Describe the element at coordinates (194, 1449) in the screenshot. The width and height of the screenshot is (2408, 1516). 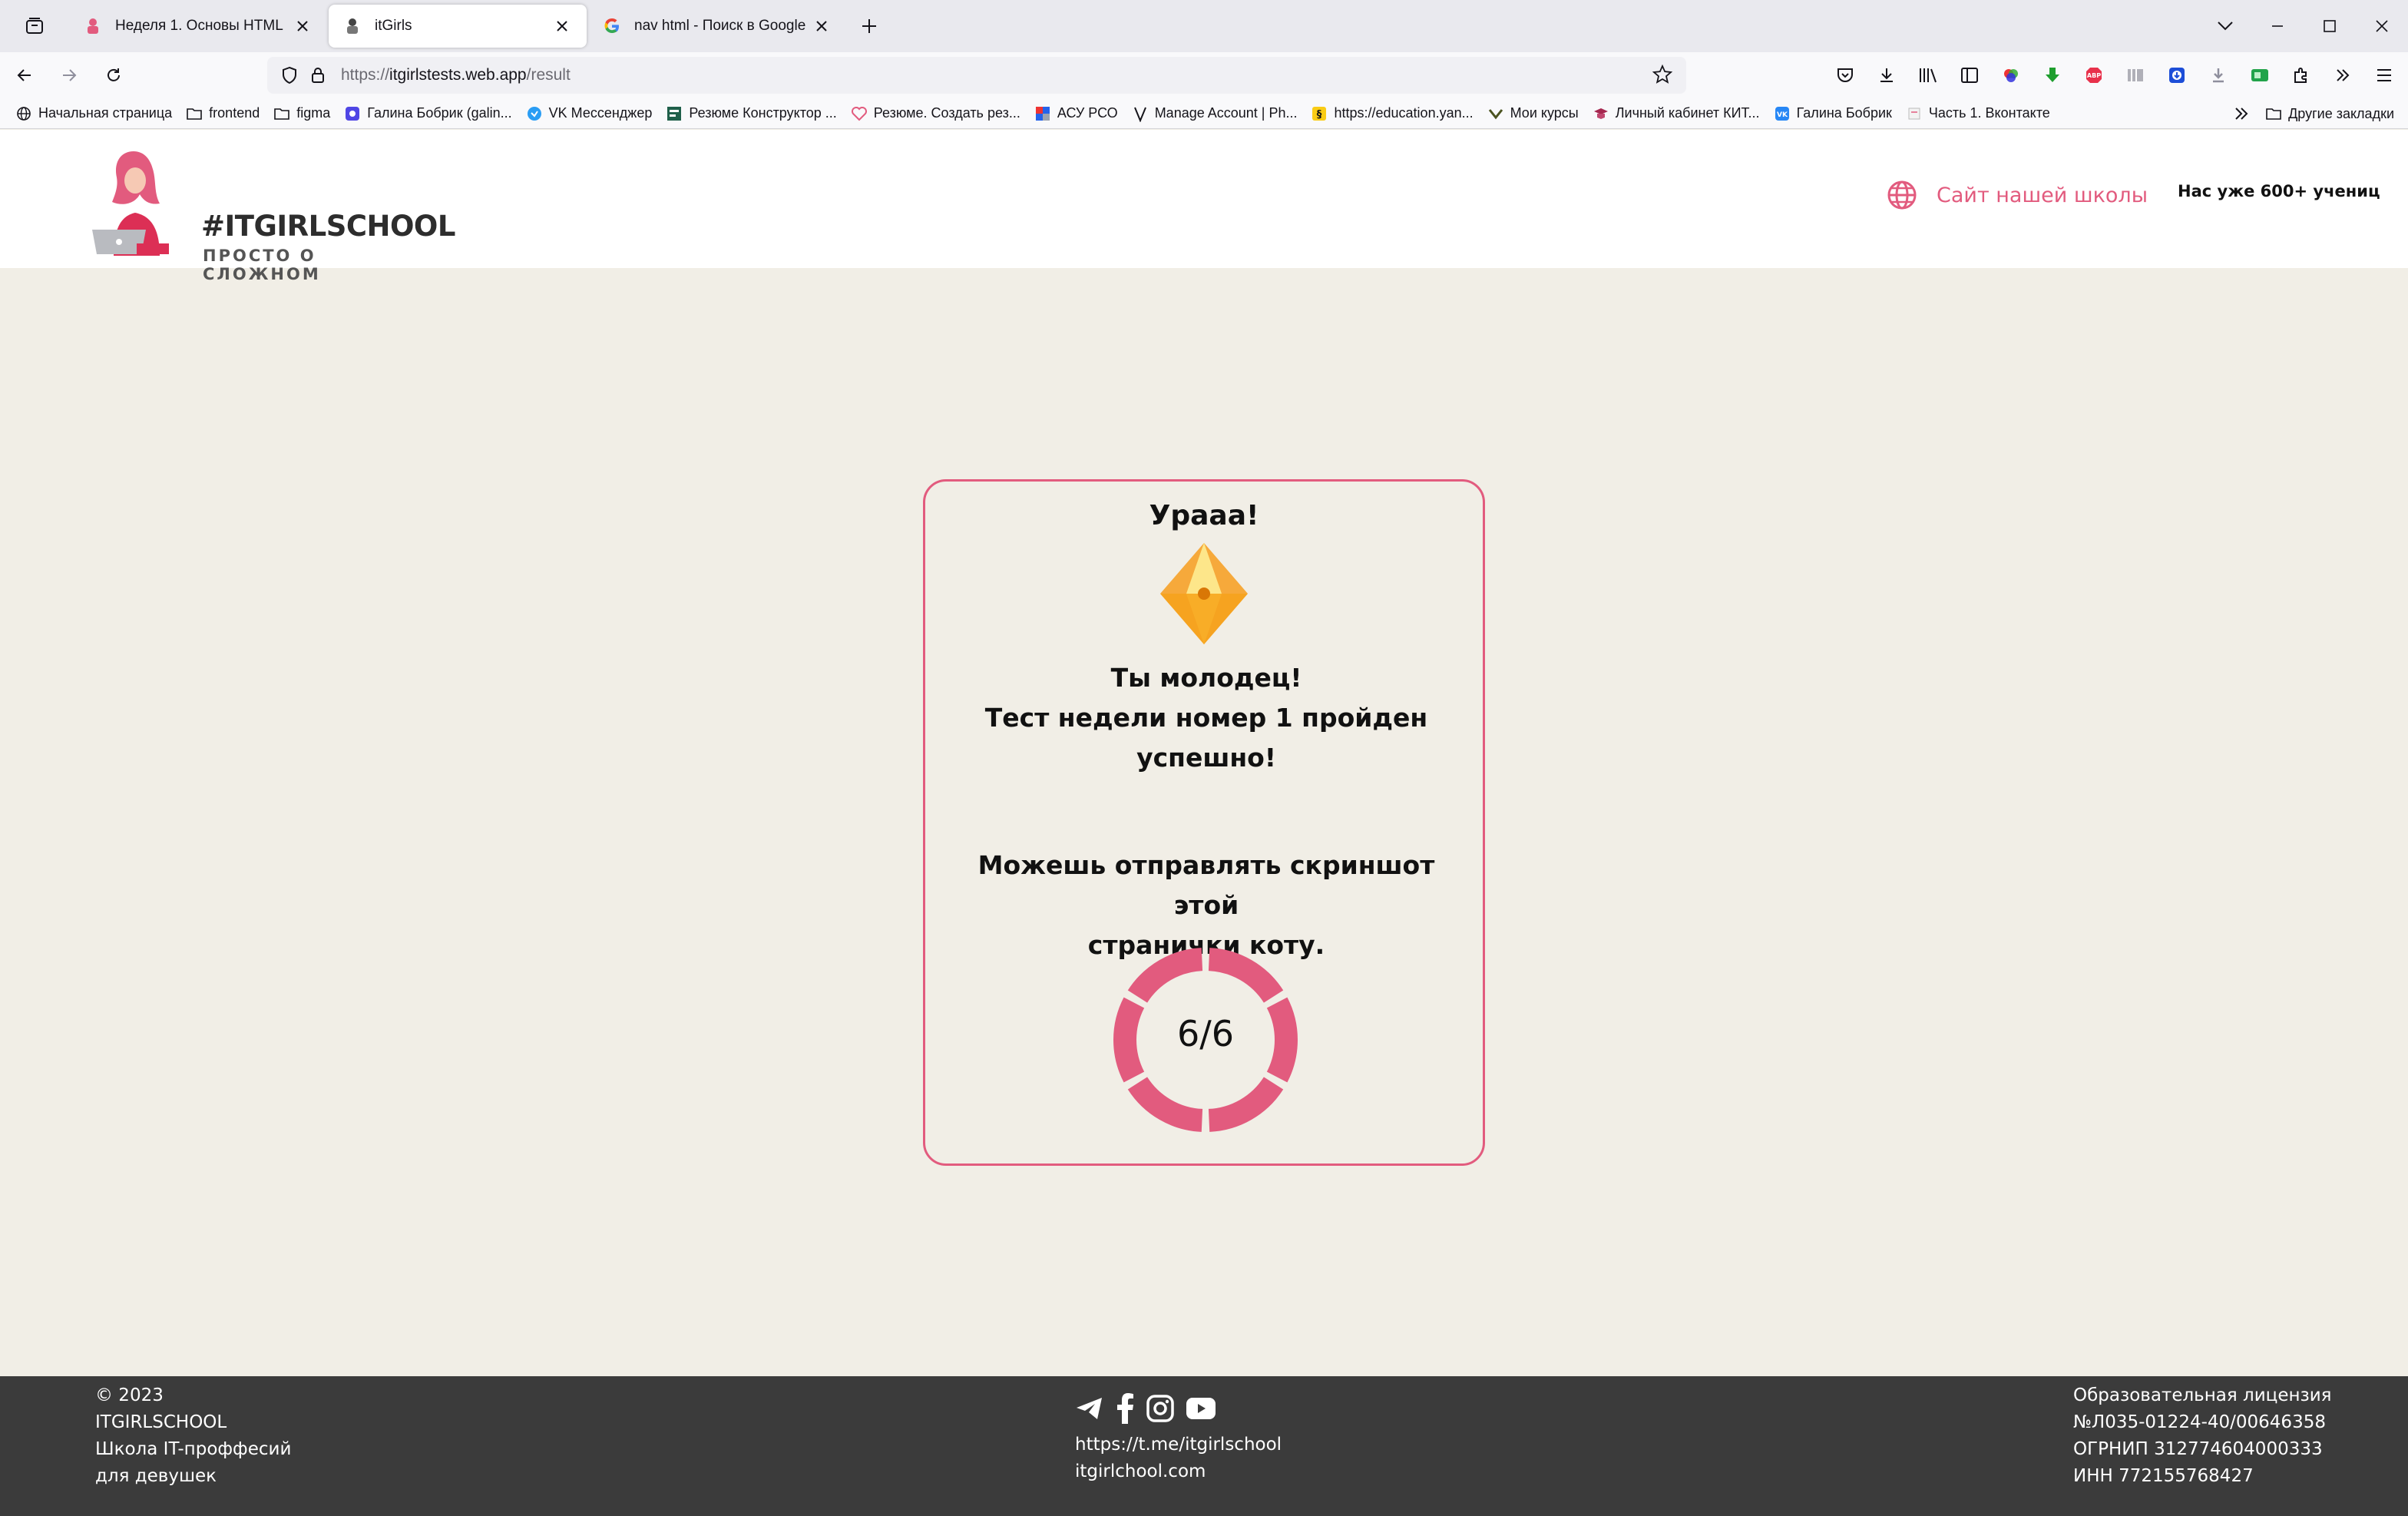
I see `footer-desc: Школа IT-проффесий` at that location.